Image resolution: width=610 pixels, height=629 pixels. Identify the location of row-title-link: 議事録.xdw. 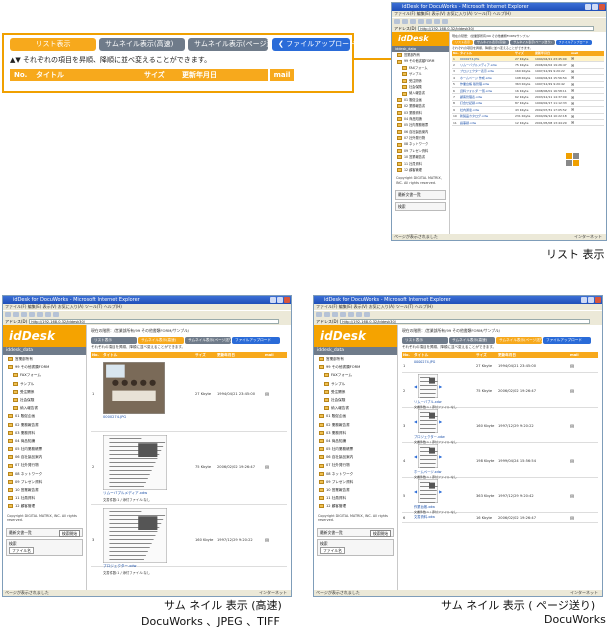
(487, 123).